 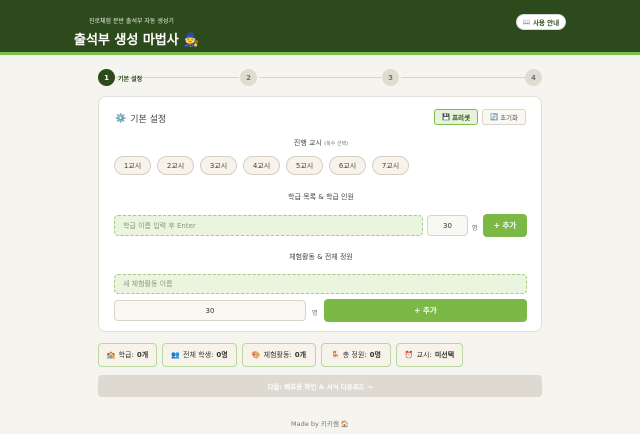 I want to click on add-class-button: + 추가, so click(x=505, y=225).